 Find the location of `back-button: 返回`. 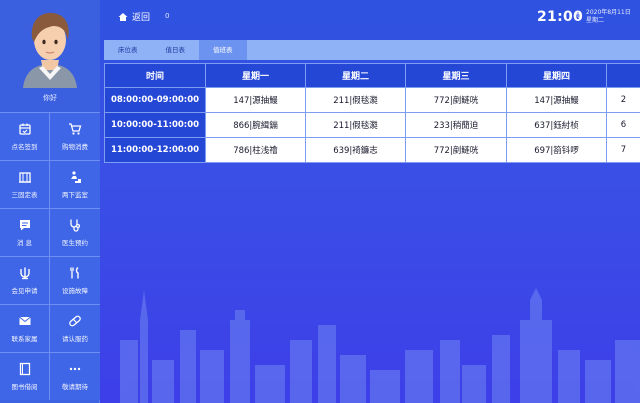

back-button: 返回 is located at coordinates (134, 16).